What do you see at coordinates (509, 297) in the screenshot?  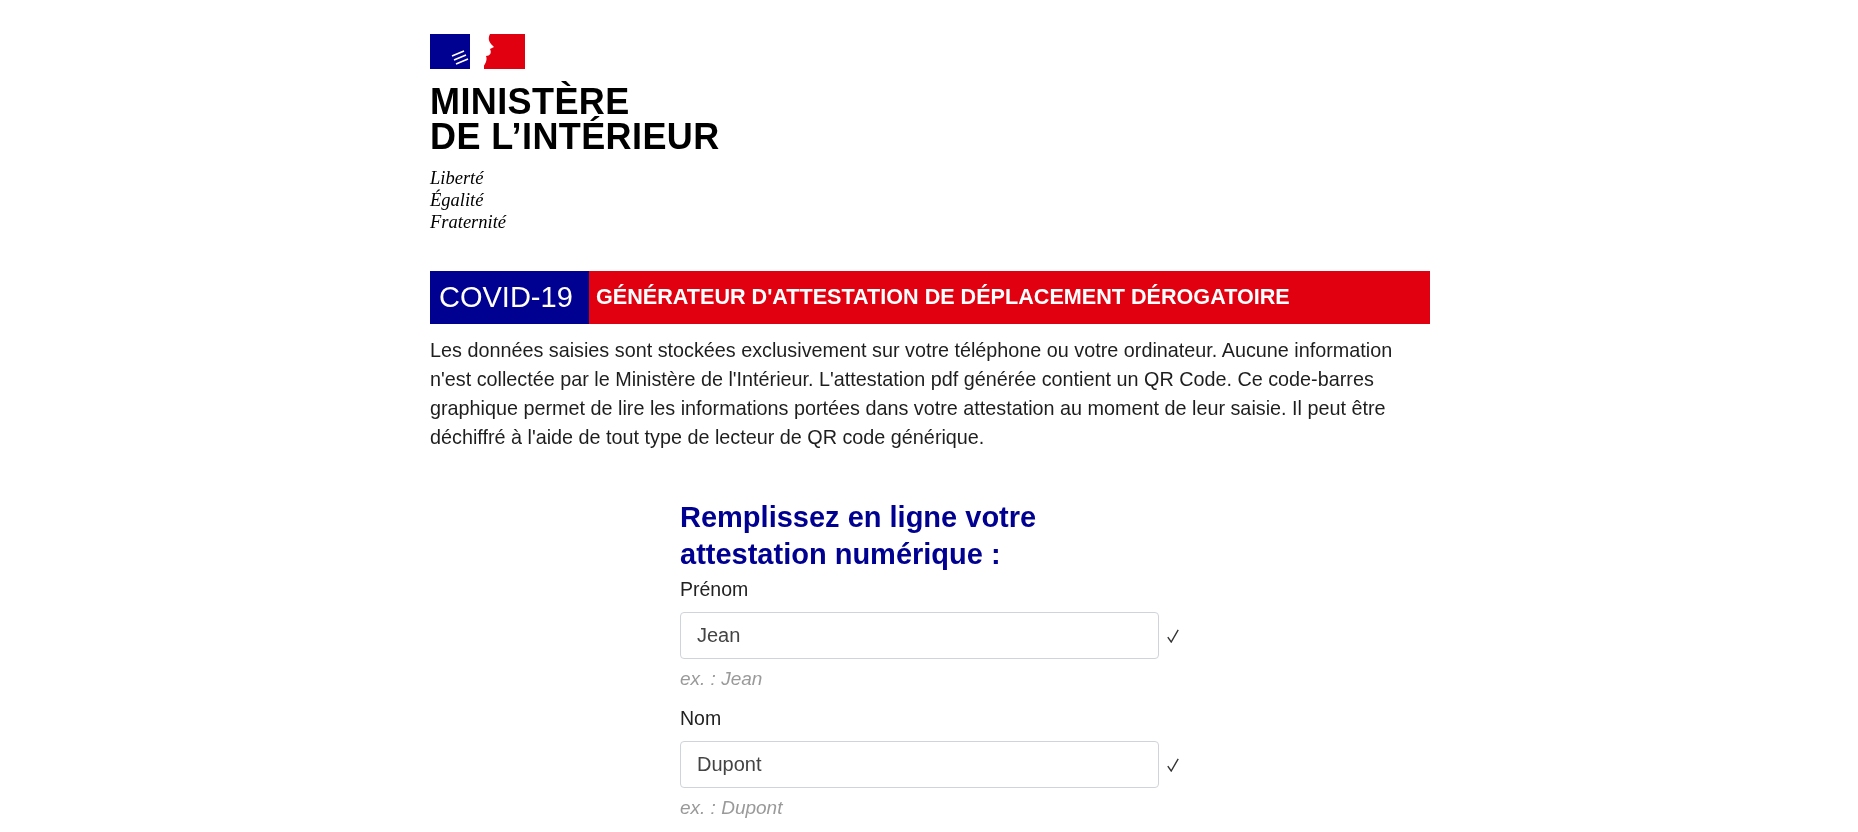 I see `covid-tag: COVID-19` at bounding box center [509, 297].